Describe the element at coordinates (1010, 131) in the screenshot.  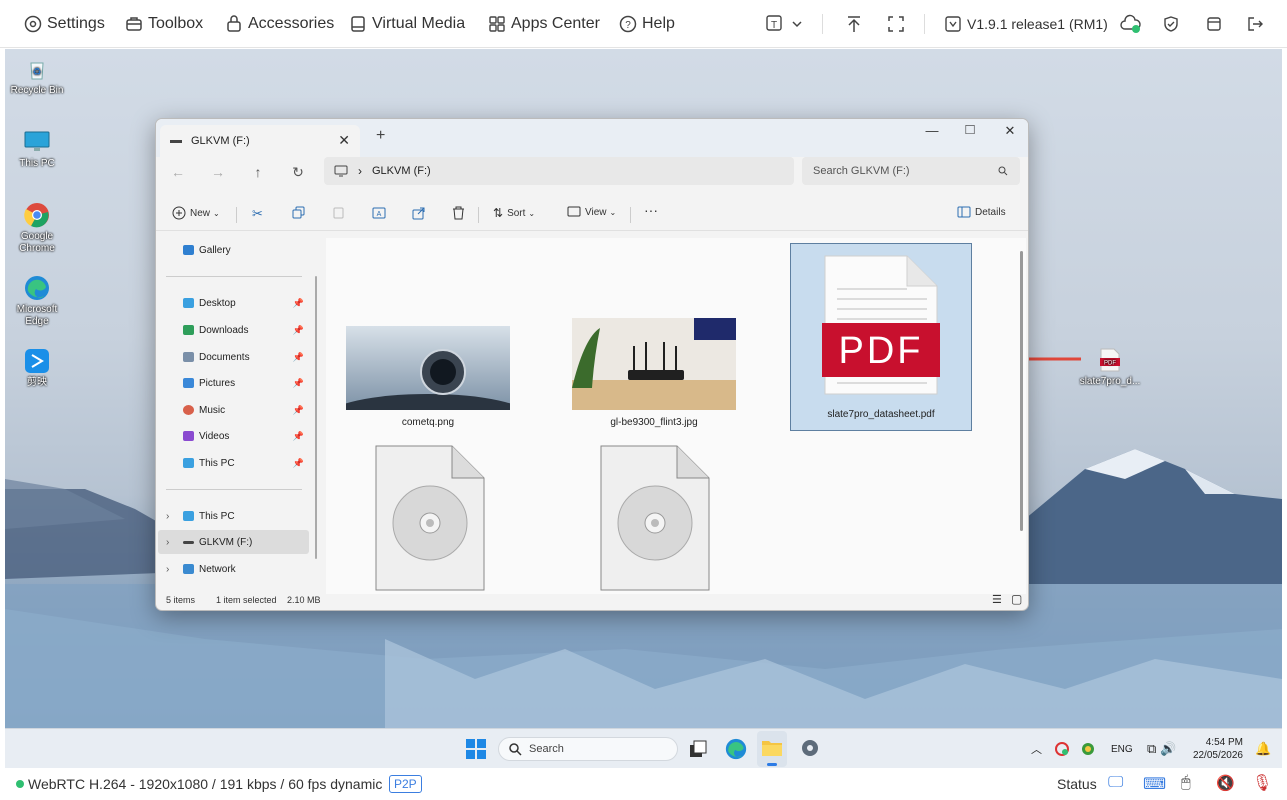
I see `close-button: ✕` at that location.